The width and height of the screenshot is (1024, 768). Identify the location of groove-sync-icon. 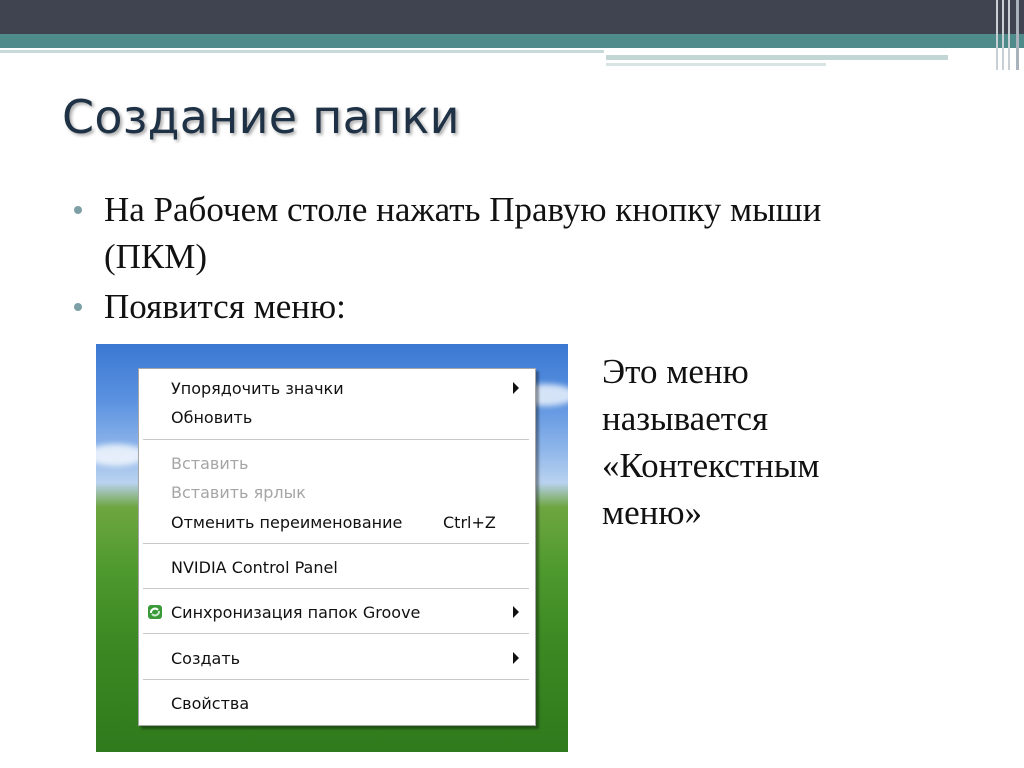
(155, 612).